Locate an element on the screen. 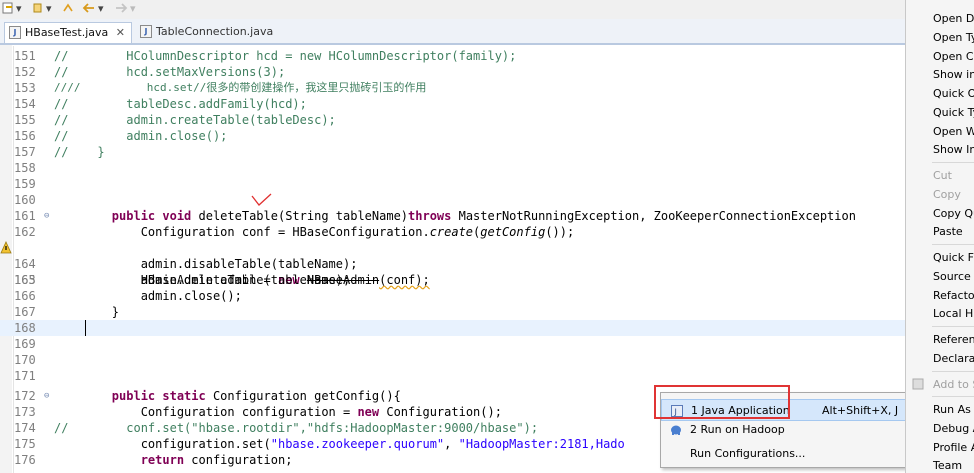  add-to-snippets-icon is located at coordinates (918, 384).